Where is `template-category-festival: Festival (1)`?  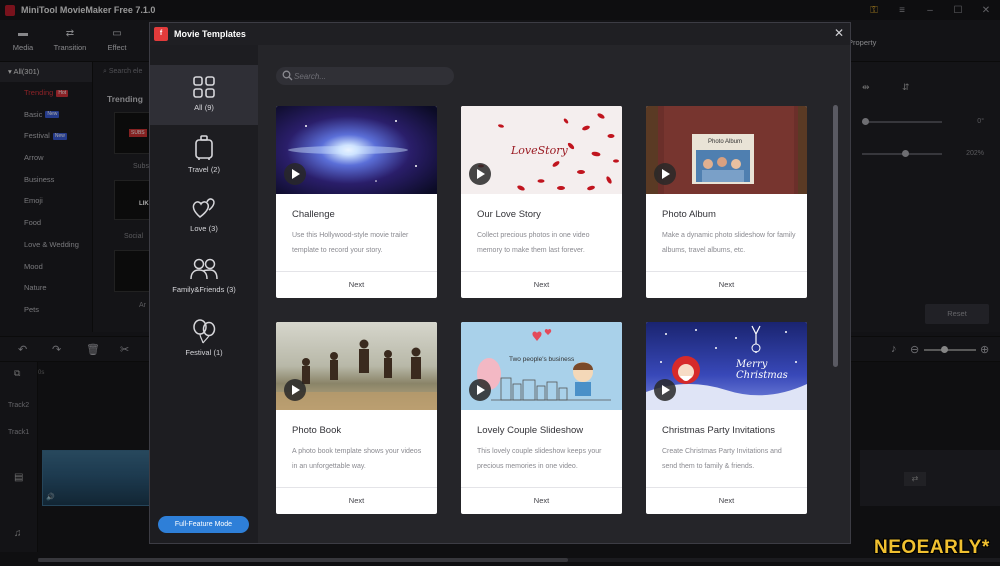 template-category-festival: Festival (1) is located at coordinates (204, 338).